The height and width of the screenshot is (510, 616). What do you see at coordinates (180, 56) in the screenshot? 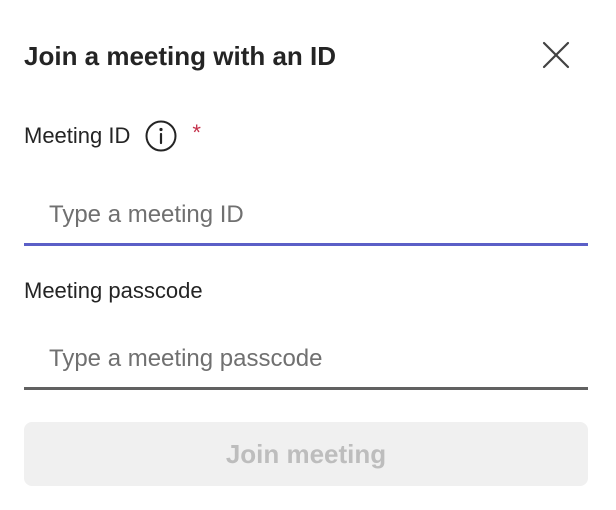
I see `dialog-title: Join a meeting with an ID` at bounding box center [180, 56].